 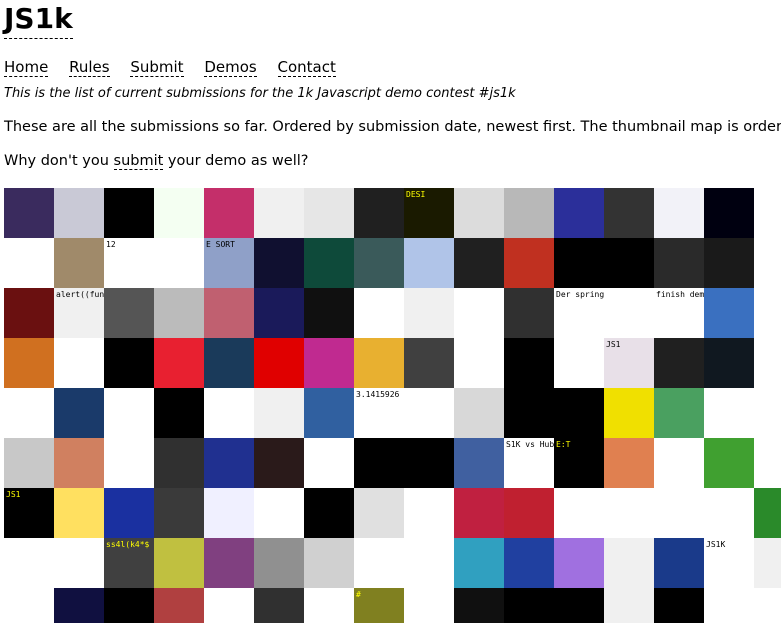 I want to click on nav-contact: Contact, so click(x=306, y=67).